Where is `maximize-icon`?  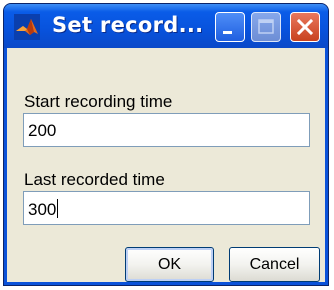 maximize-icon is located at coordinates (266, 26).